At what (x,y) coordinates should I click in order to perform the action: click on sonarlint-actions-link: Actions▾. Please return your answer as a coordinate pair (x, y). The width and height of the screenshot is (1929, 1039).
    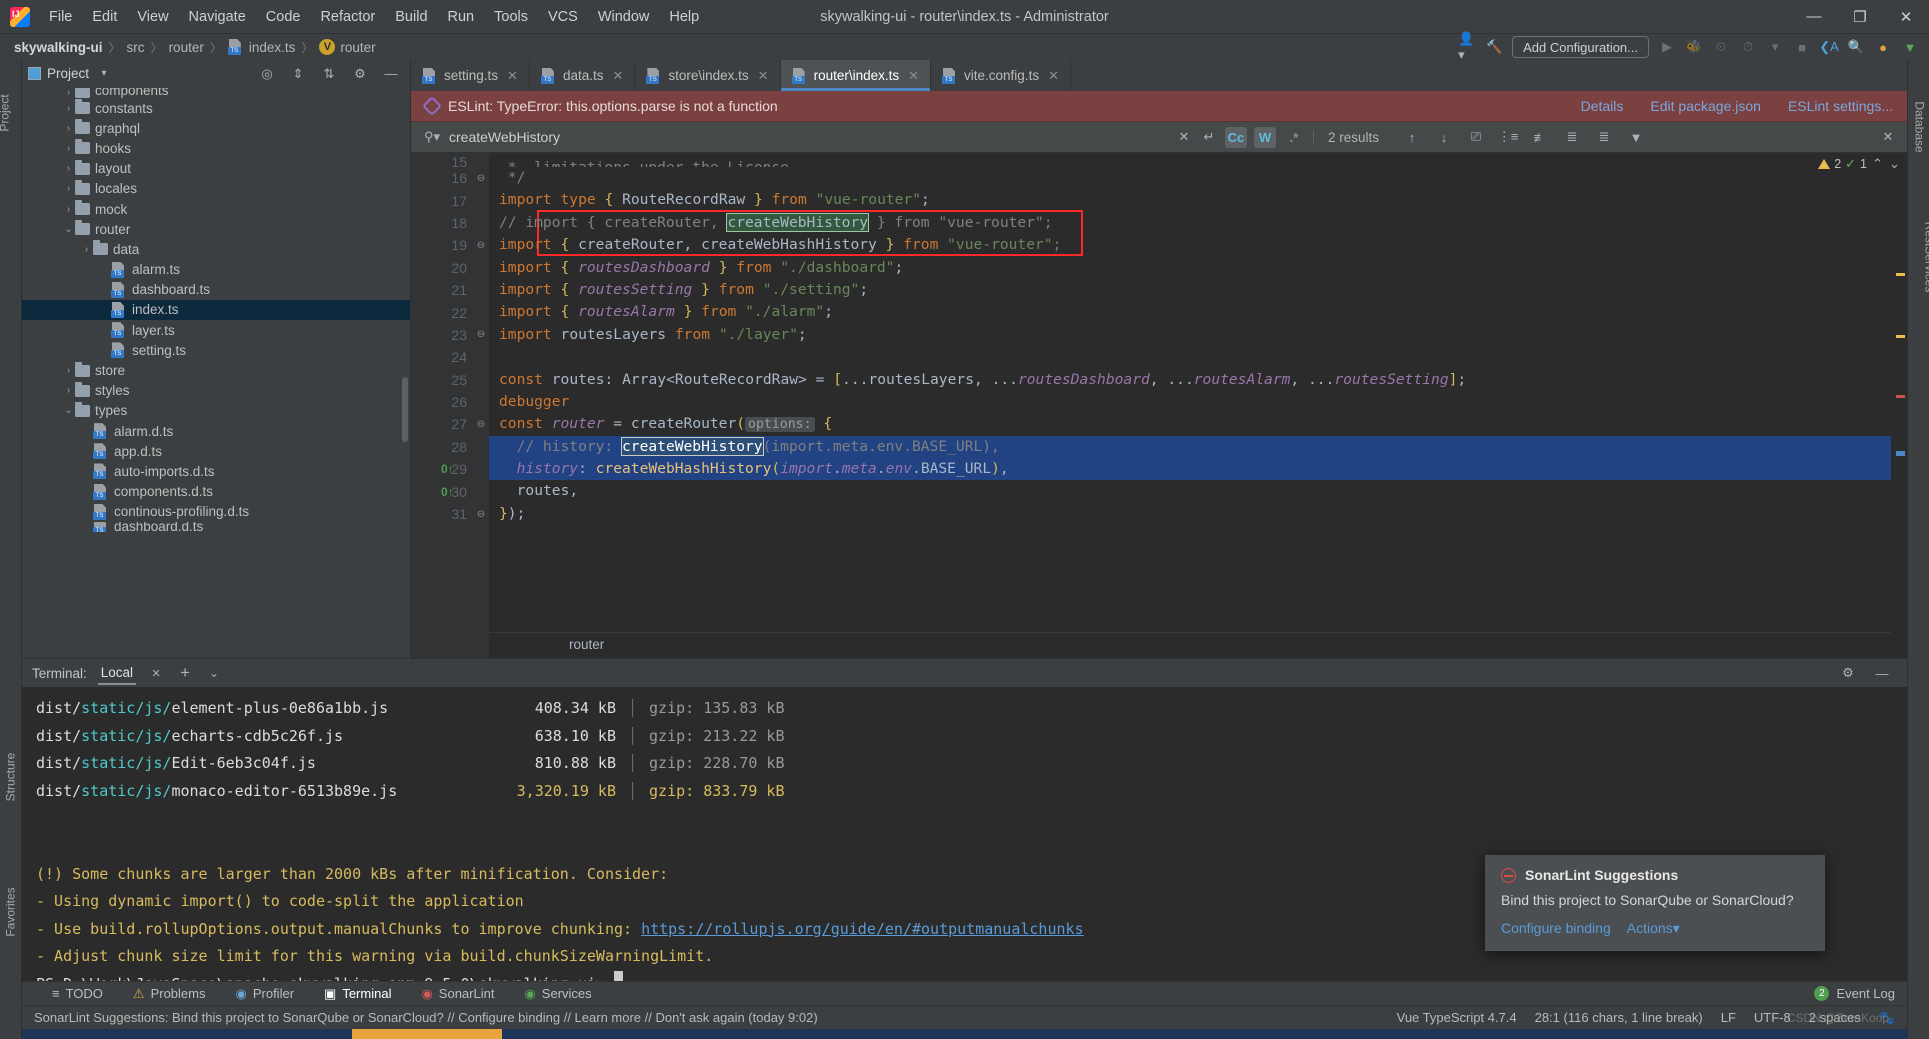
    Looking at the image, I should click on (1653, 928).